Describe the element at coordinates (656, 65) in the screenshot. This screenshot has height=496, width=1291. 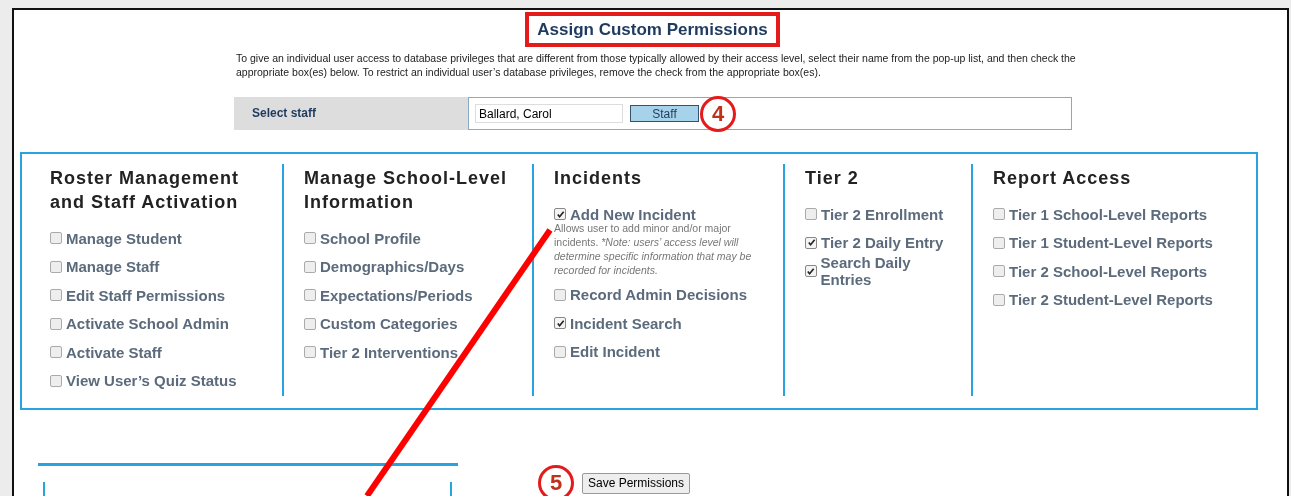
I see `instructions-text: To give an individual user access to database privileges that are different from those typically allowed by their access level, select their name from the pop-up list, and then check the appropriate box(es) below. To restrict an individual user’s database privileges, remove the check from the appropriate box(es).` at that location.